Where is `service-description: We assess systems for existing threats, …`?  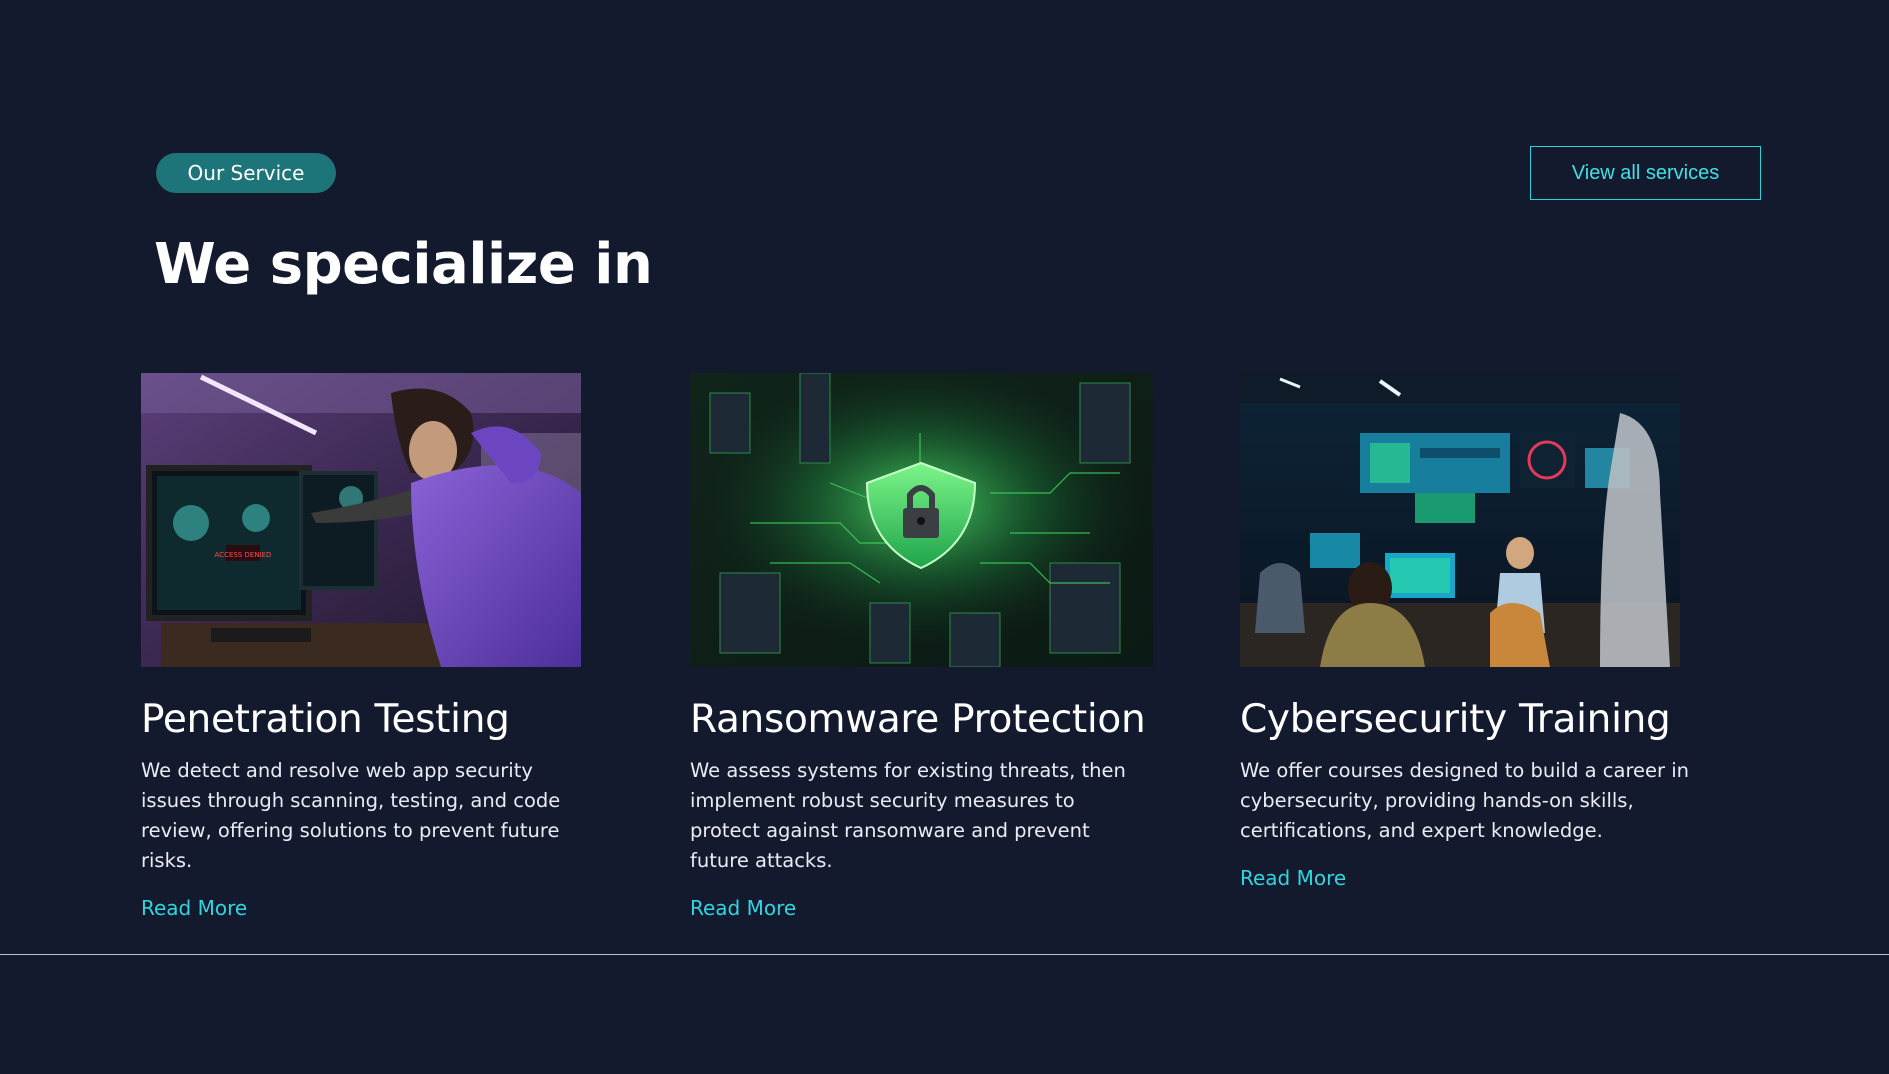
service-description: We assess systems for existing threats, … is located at coordinates (908, 815).